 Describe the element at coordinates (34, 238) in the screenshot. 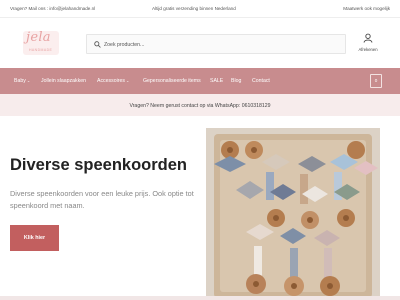

I see `hero-cta-button: Klik hier` at that location.